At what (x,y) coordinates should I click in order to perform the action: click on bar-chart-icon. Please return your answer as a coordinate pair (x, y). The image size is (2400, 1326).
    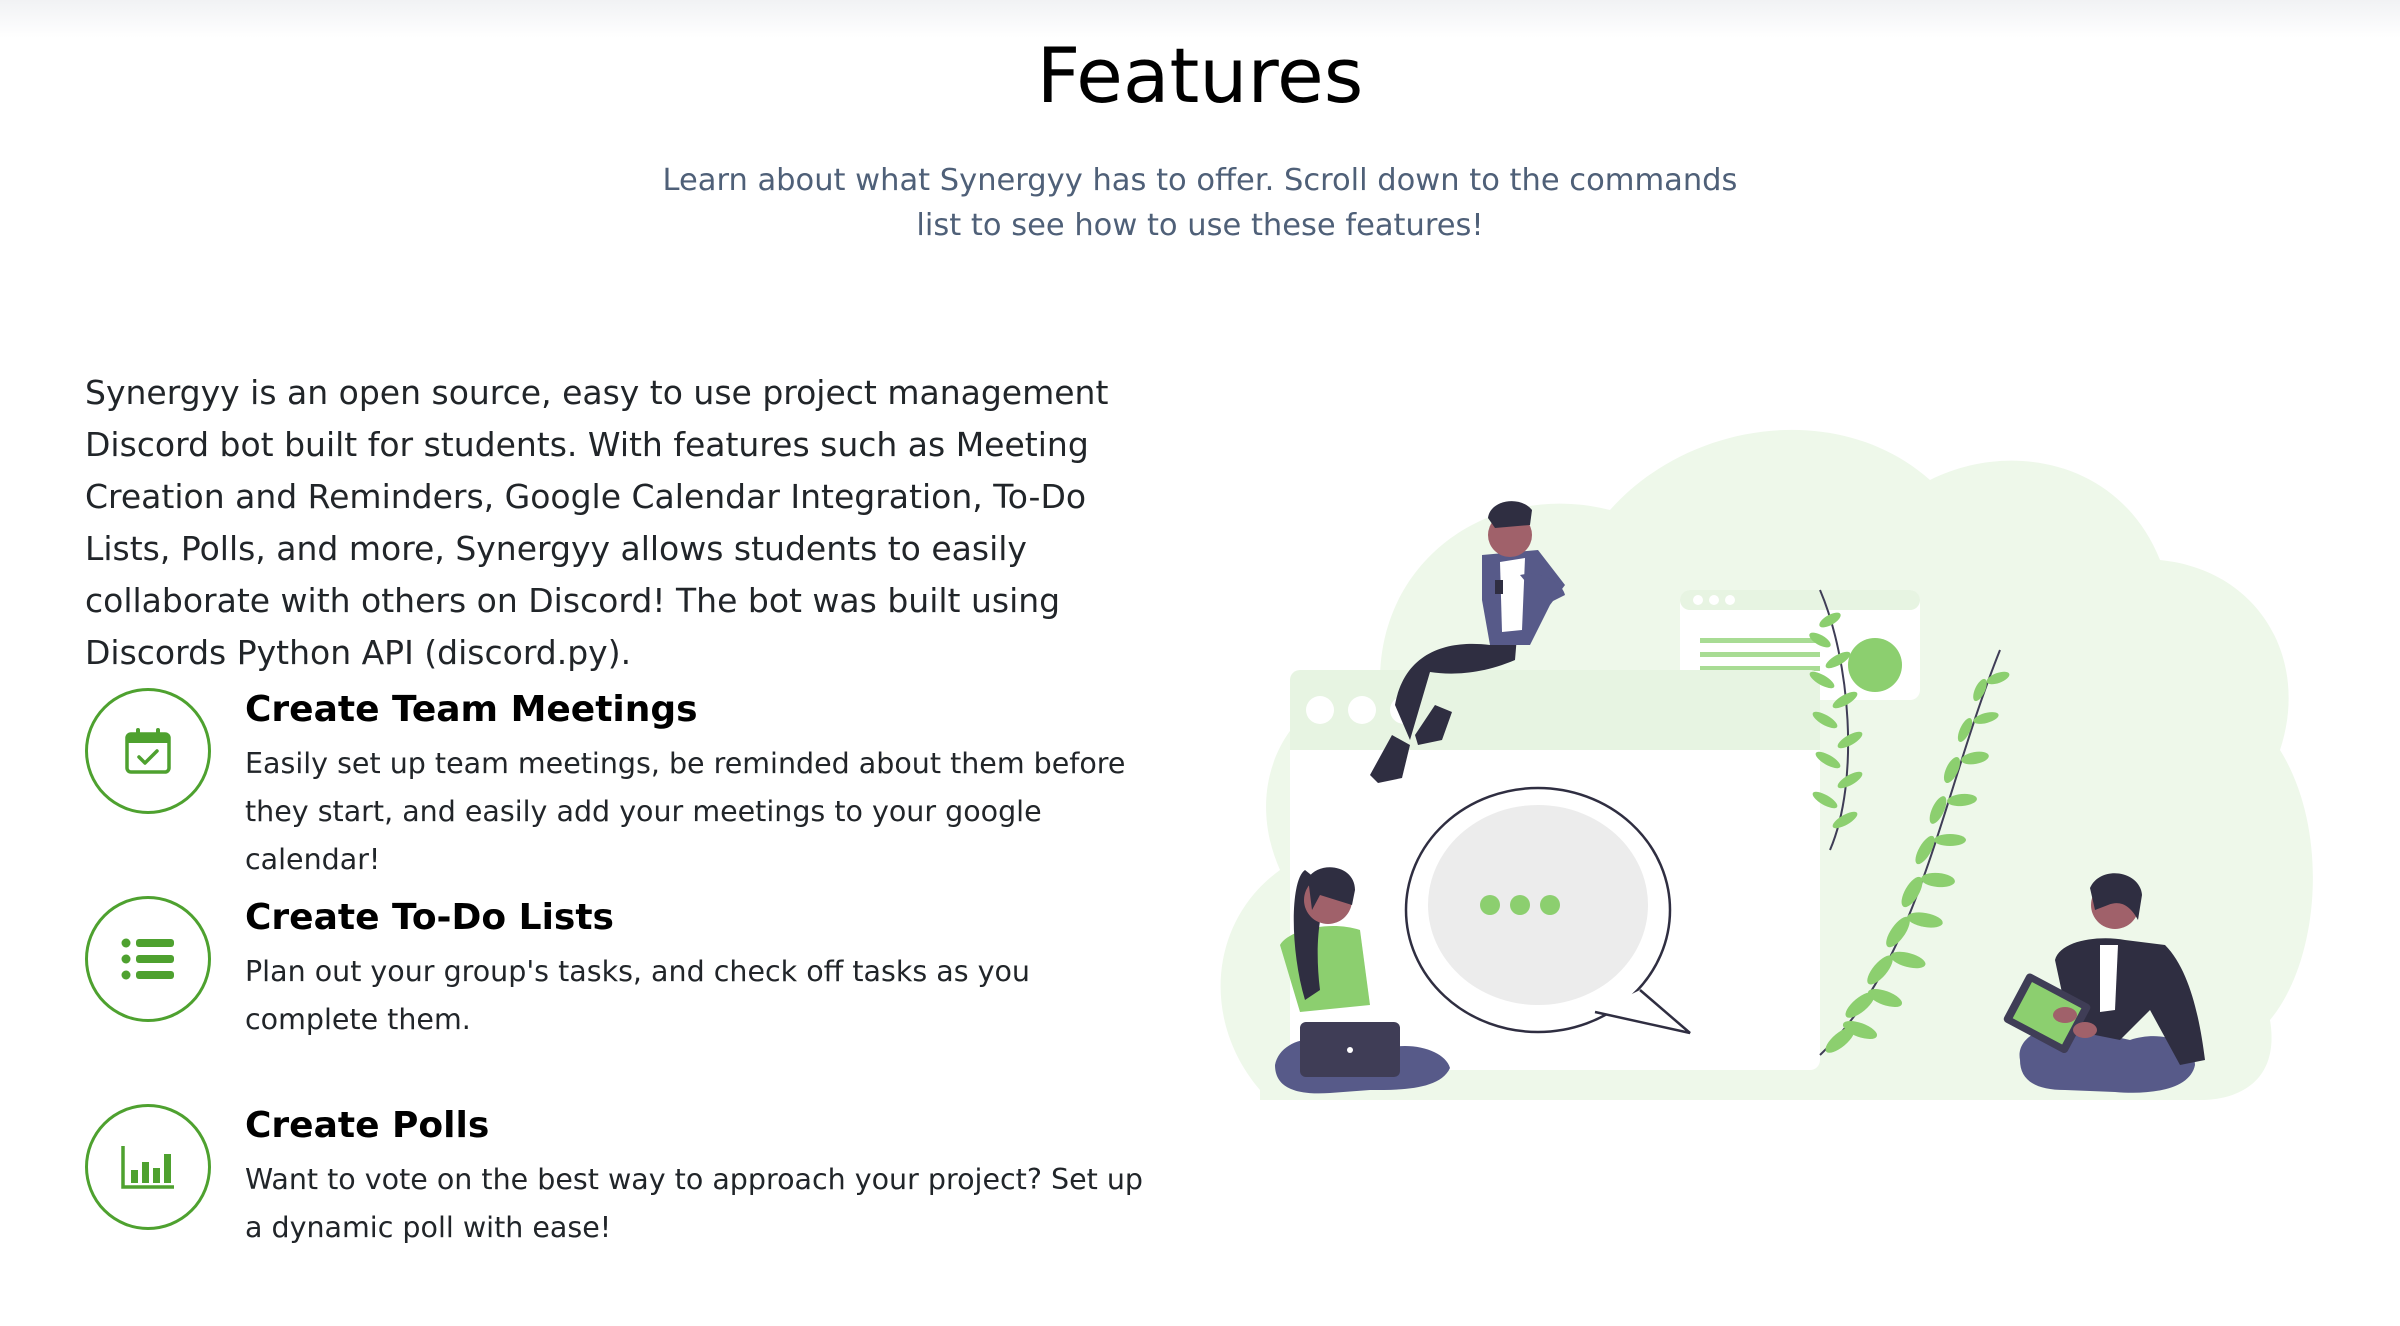
    Looking at the image, I should click on (147, 1167).